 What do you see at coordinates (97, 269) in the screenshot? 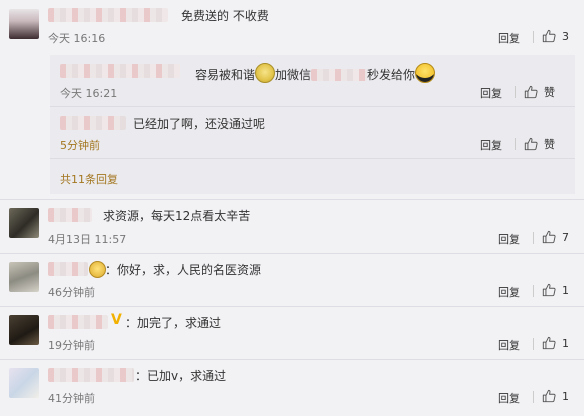
I see `emoji-badge-icon` at bounding box center [97, 269].